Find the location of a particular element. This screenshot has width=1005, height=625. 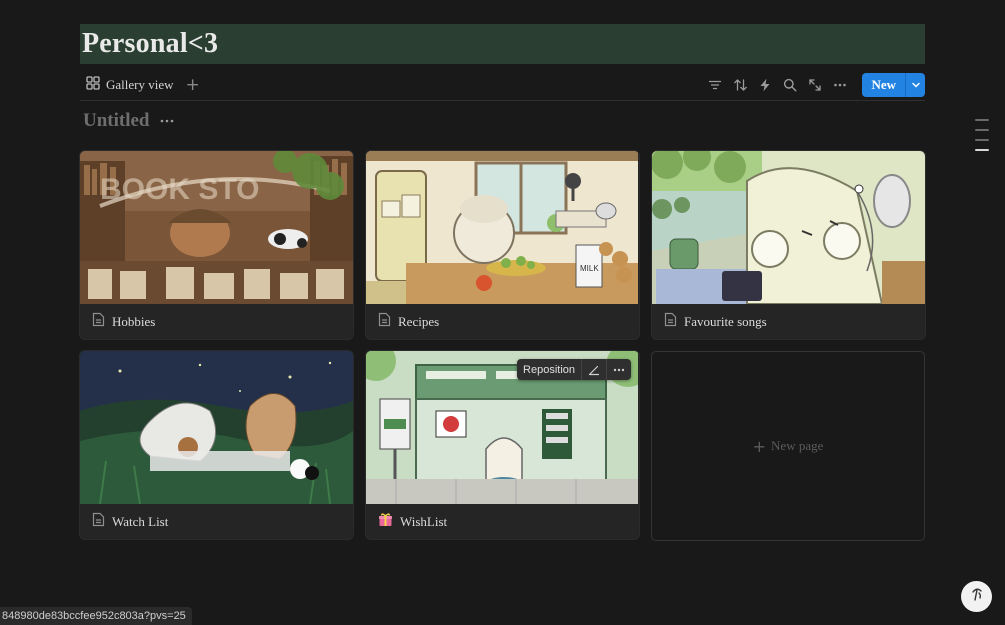

gift-emoji-icon is located at coordinates (385, 521).